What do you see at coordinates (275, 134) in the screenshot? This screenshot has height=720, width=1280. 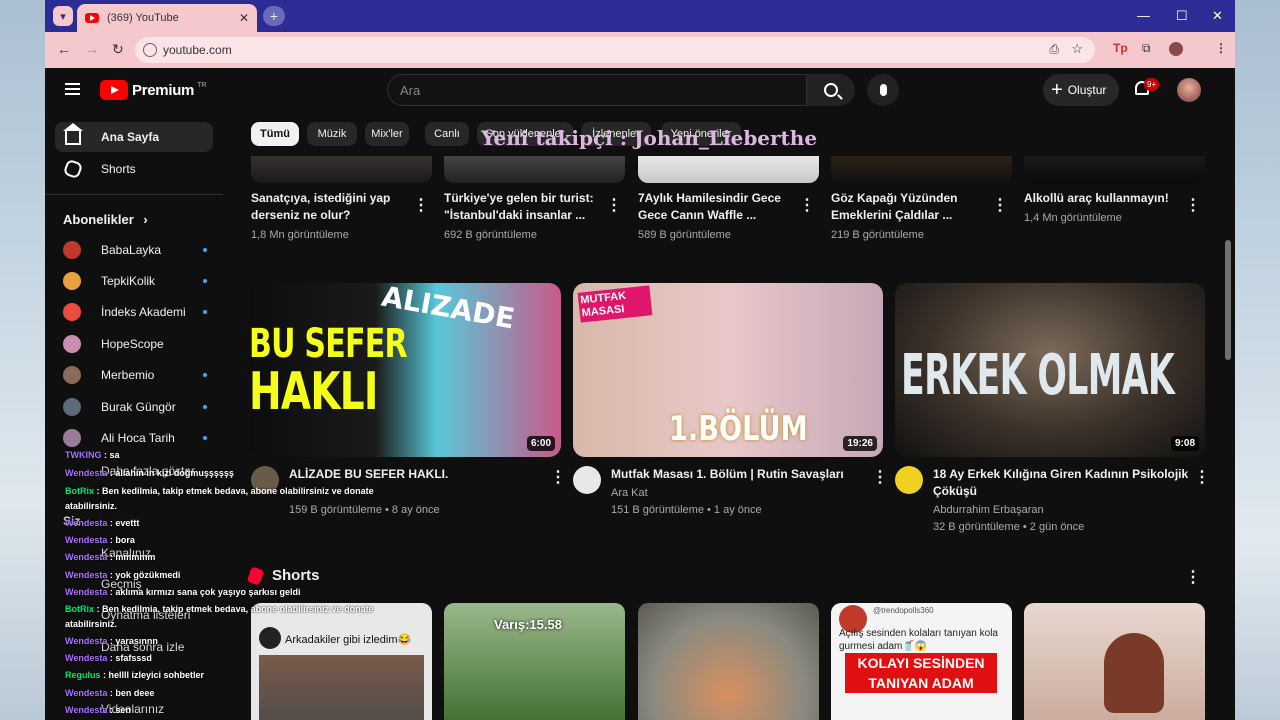 I see `chip-all: Tümü` at bounding box center [275, 134].